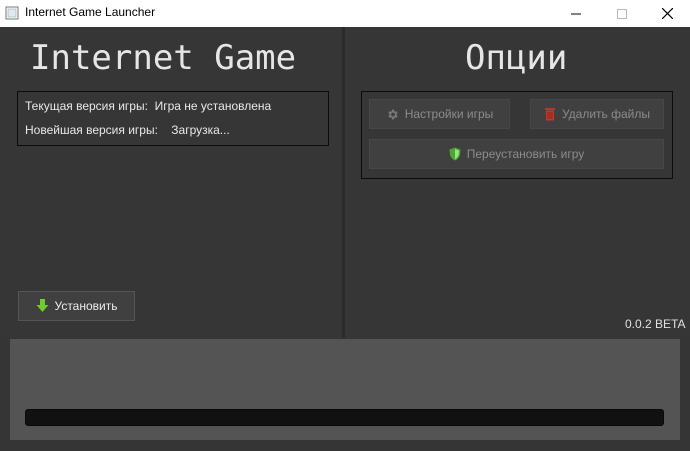 This screenshot has width=690, height=451. I want to click on close-icon, so click(667, 13).